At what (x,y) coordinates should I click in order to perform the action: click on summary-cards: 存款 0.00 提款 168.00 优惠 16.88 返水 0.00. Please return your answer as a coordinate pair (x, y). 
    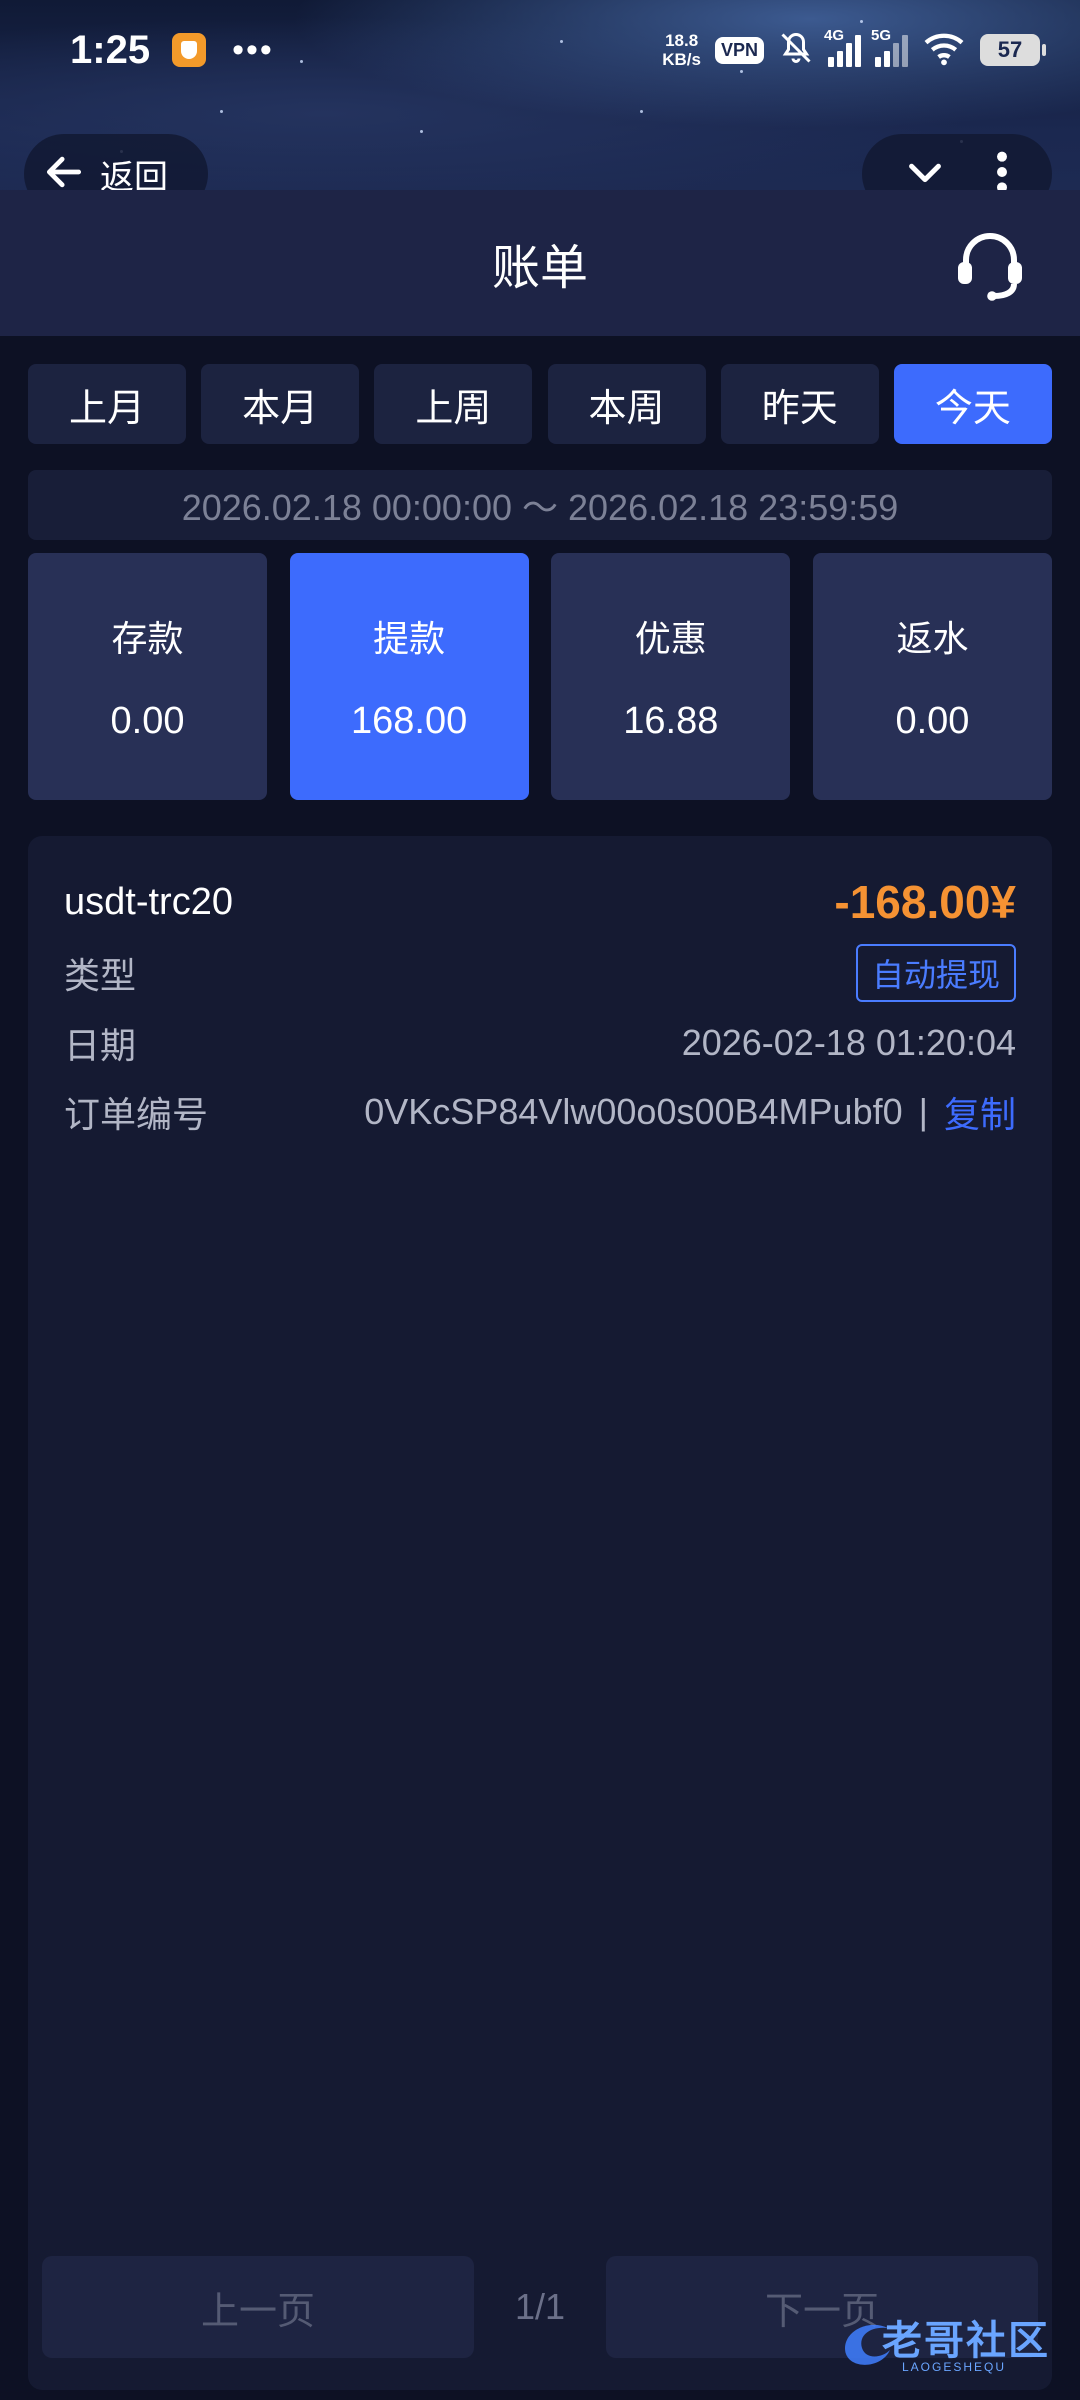
    Looking at the image, I should click on (540, 676).